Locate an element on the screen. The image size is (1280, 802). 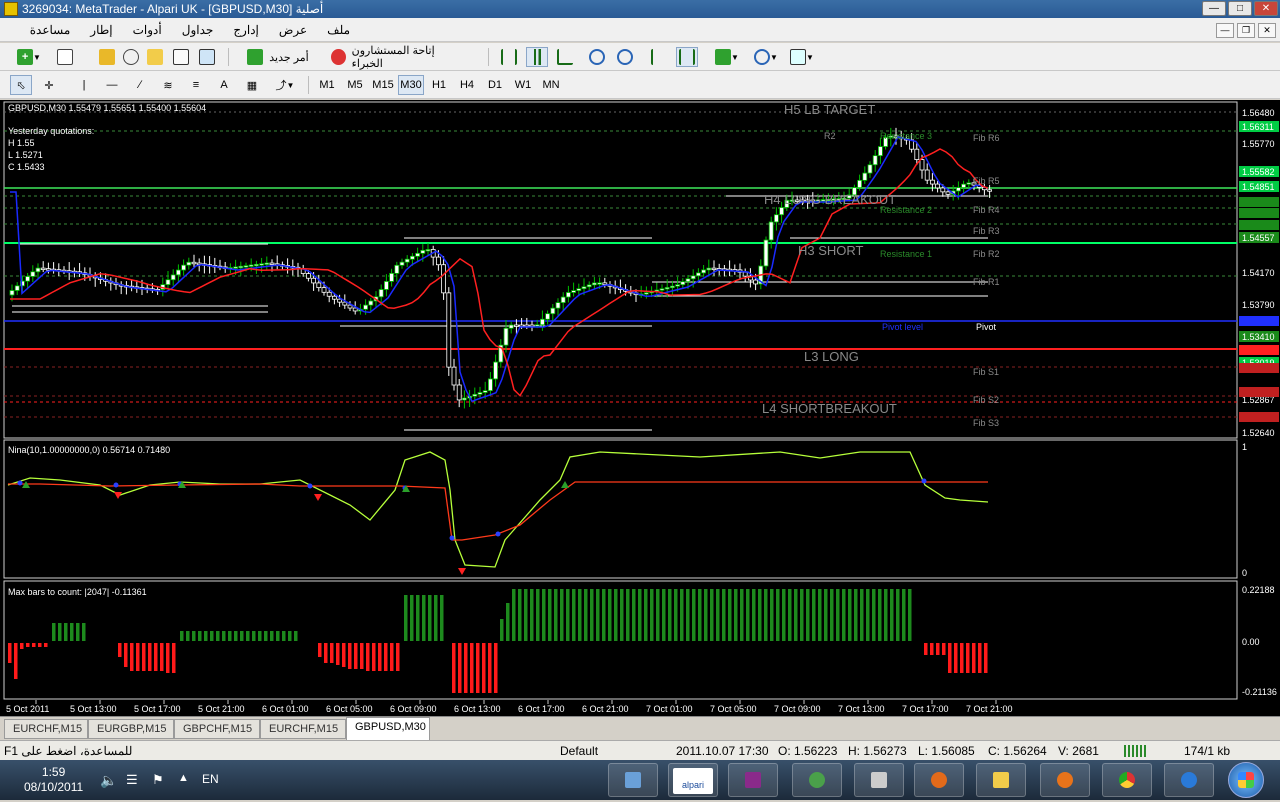
crosshair-button: ✛ is located at coordinates (49, 85).